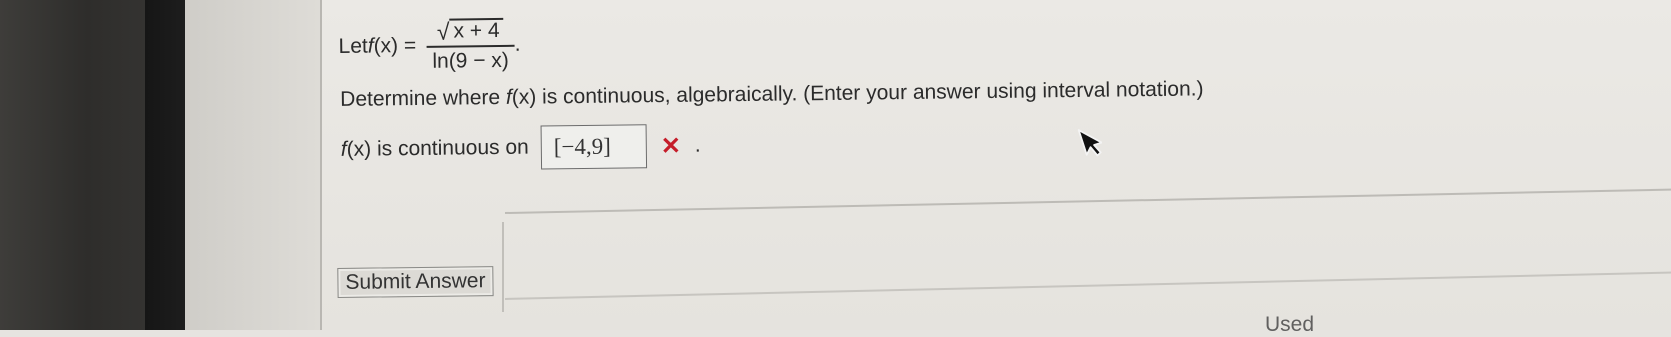 This screenshot has height=337, width=1671. I want to click on function-argument: (x) =, so click(395, 45).